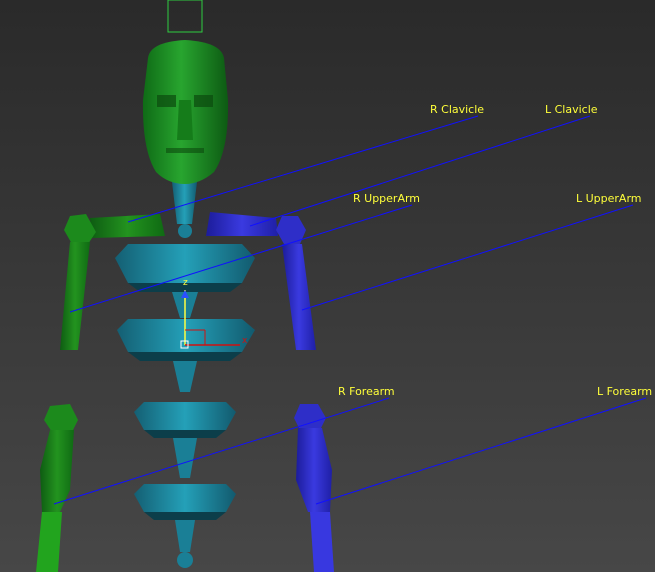  Describe the element at coordinates (185, 16) in the screenshot. I see `selection-box` at that location.